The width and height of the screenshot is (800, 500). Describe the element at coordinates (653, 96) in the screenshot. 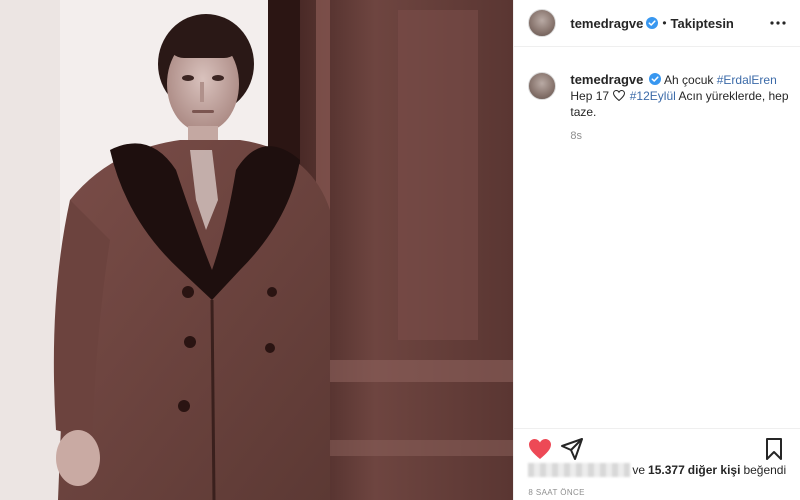

I see `hashtag-12eylul: #12Eylül` at that location.